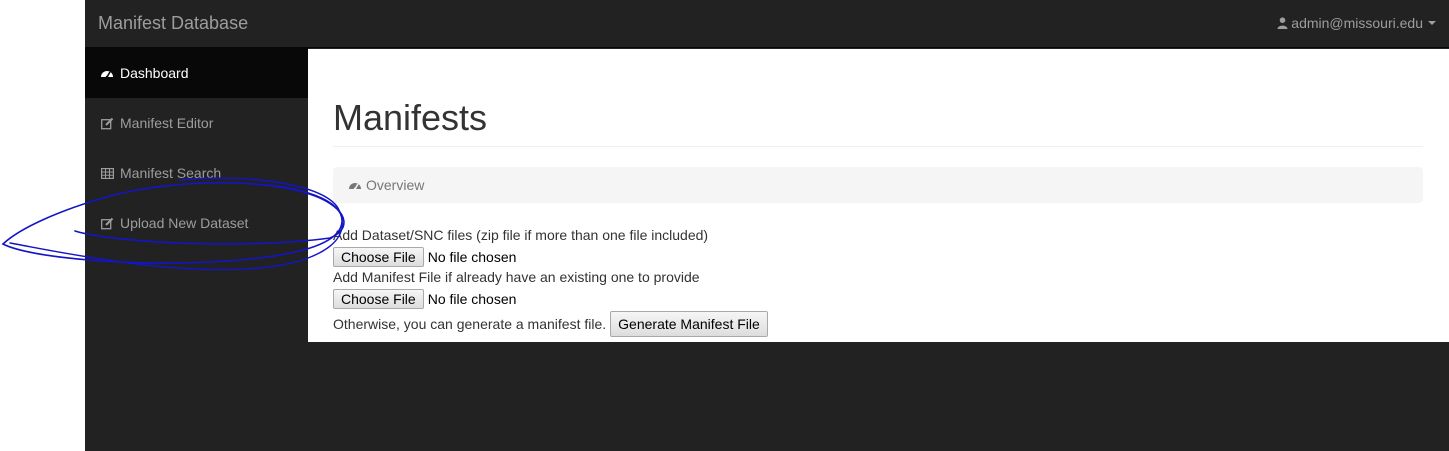 This screenshot has height=451, width=1449. Describe the element at coordinates (472, 298) in the screenshot. I see `manifest-file-status: No file chosen` at that location.